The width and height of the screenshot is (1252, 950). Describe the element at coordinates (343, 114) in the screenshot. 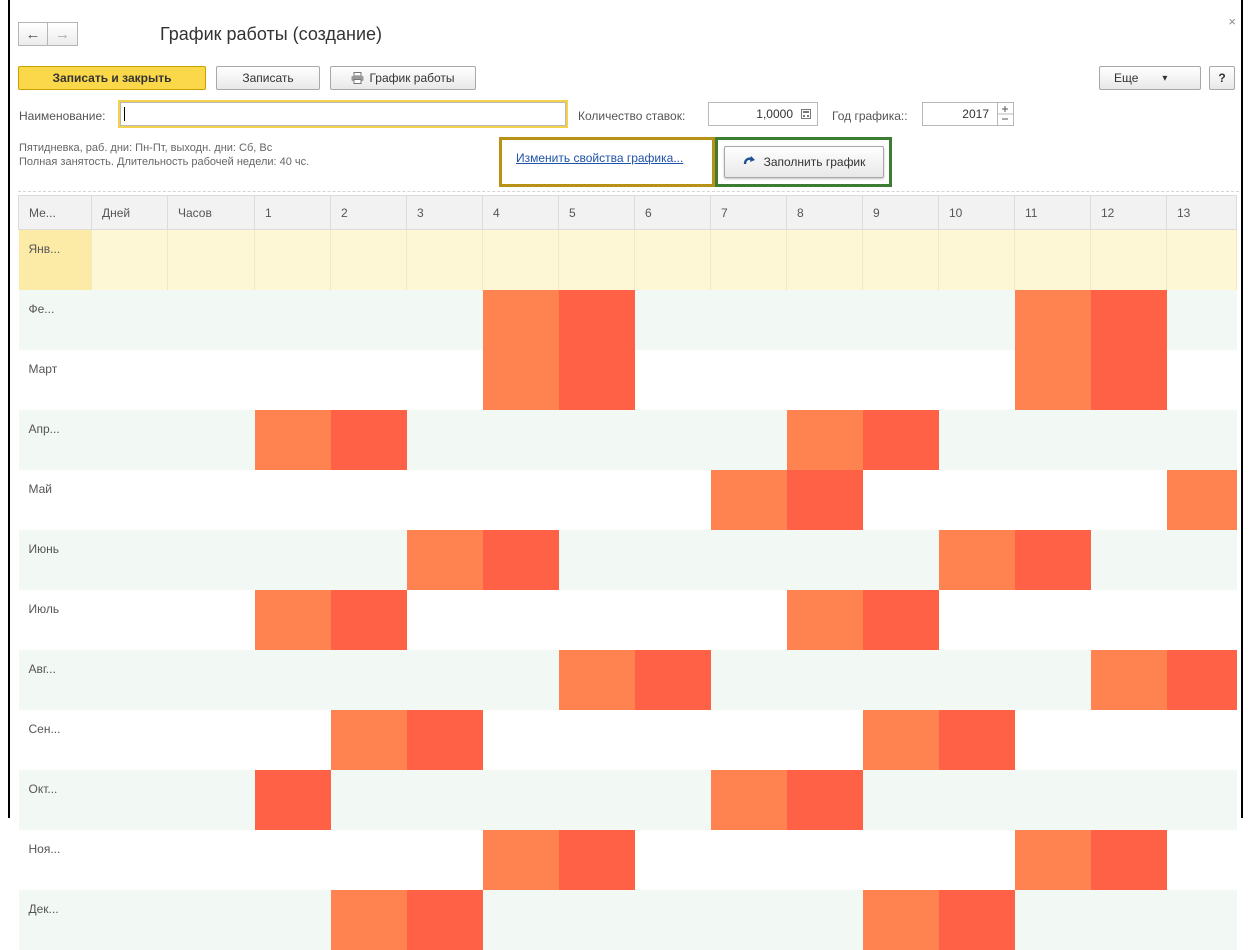

I see `name-input` at that location.